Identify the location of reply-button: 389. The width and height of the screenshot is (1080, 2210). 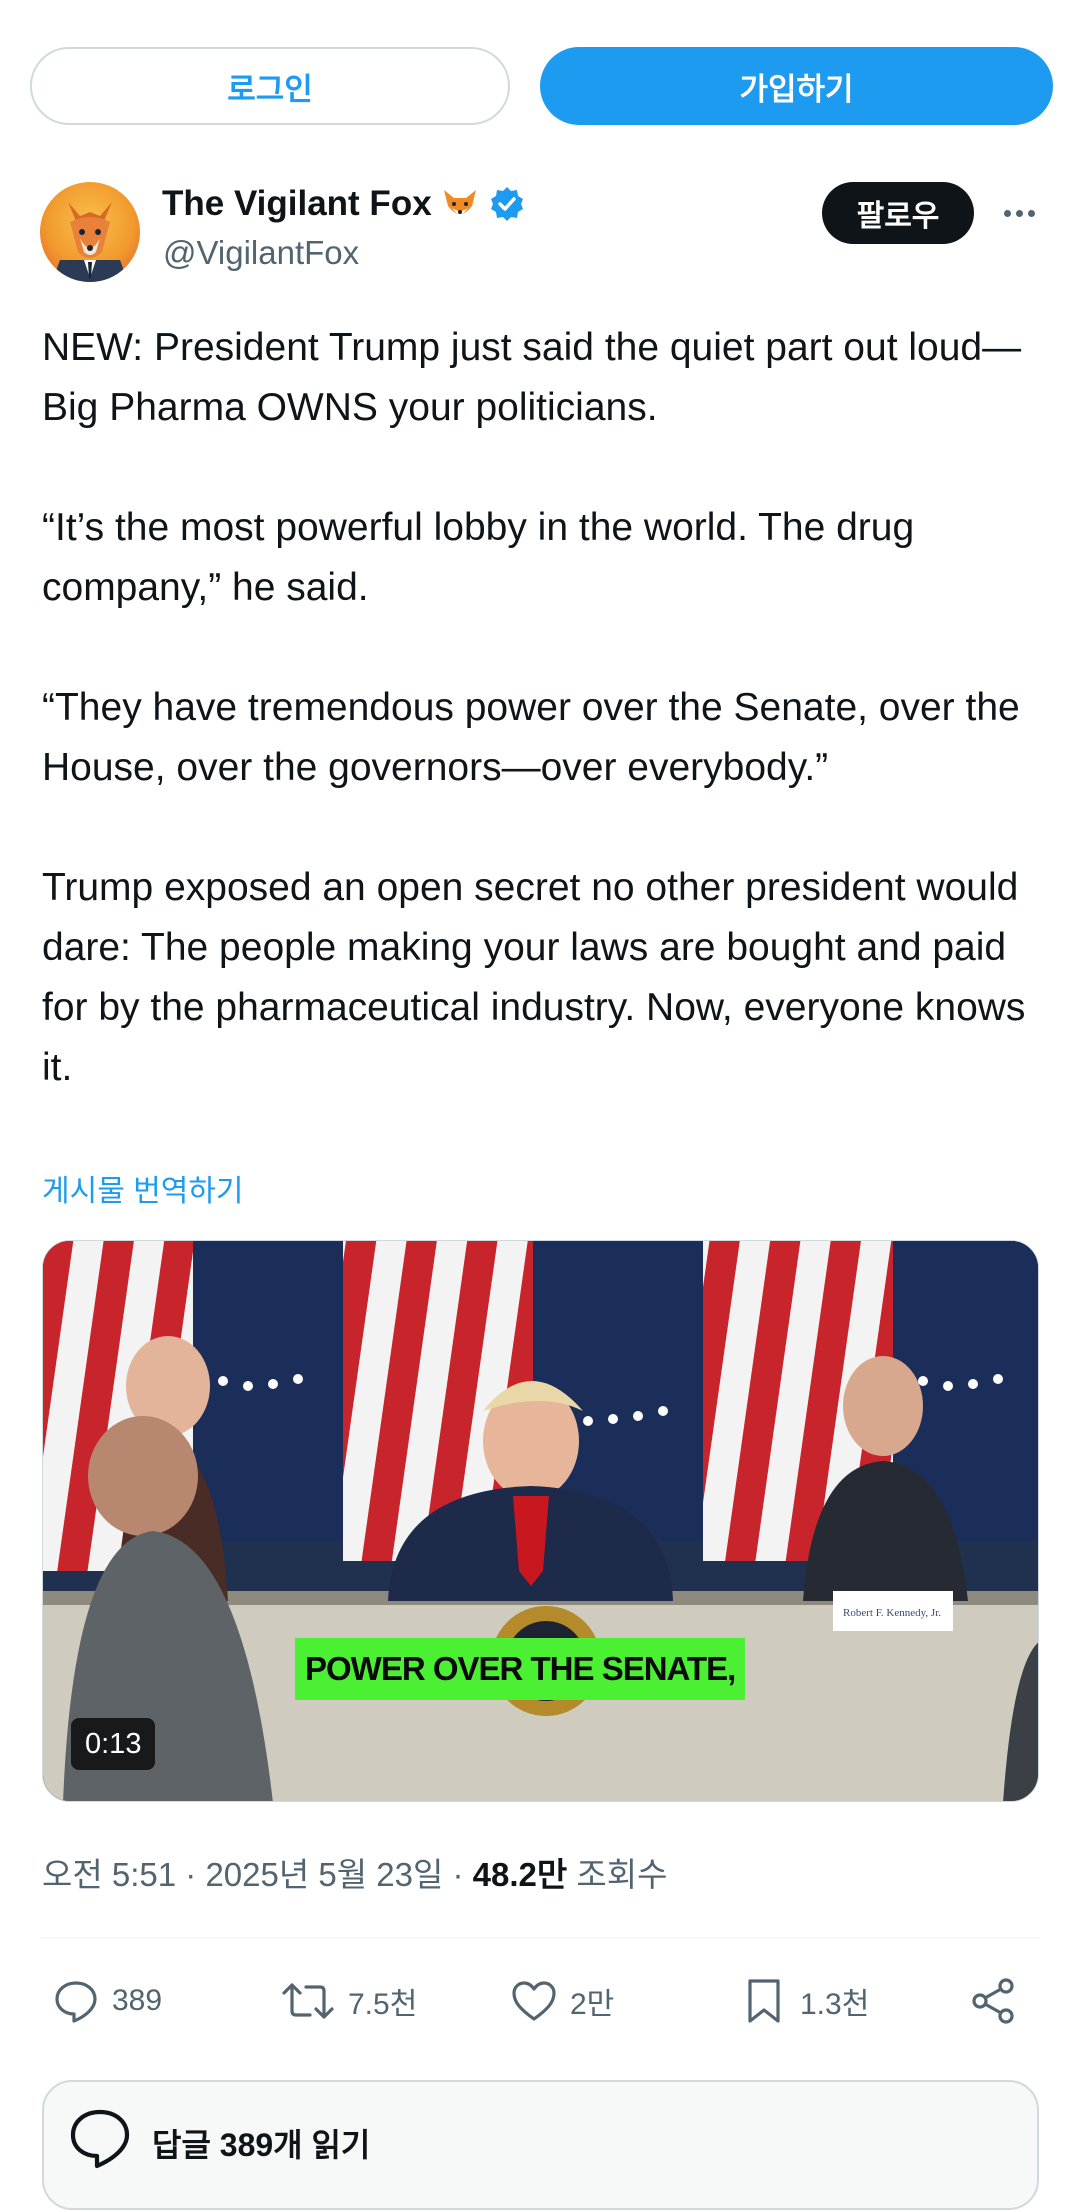
(107, 2001).